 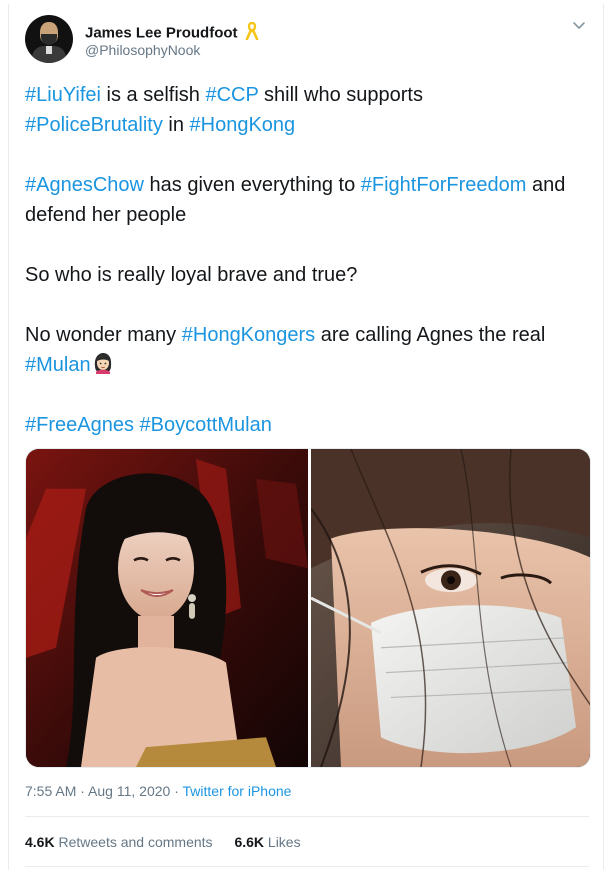 I want to click on chevron-down-icon, so click(x=579, y=26).